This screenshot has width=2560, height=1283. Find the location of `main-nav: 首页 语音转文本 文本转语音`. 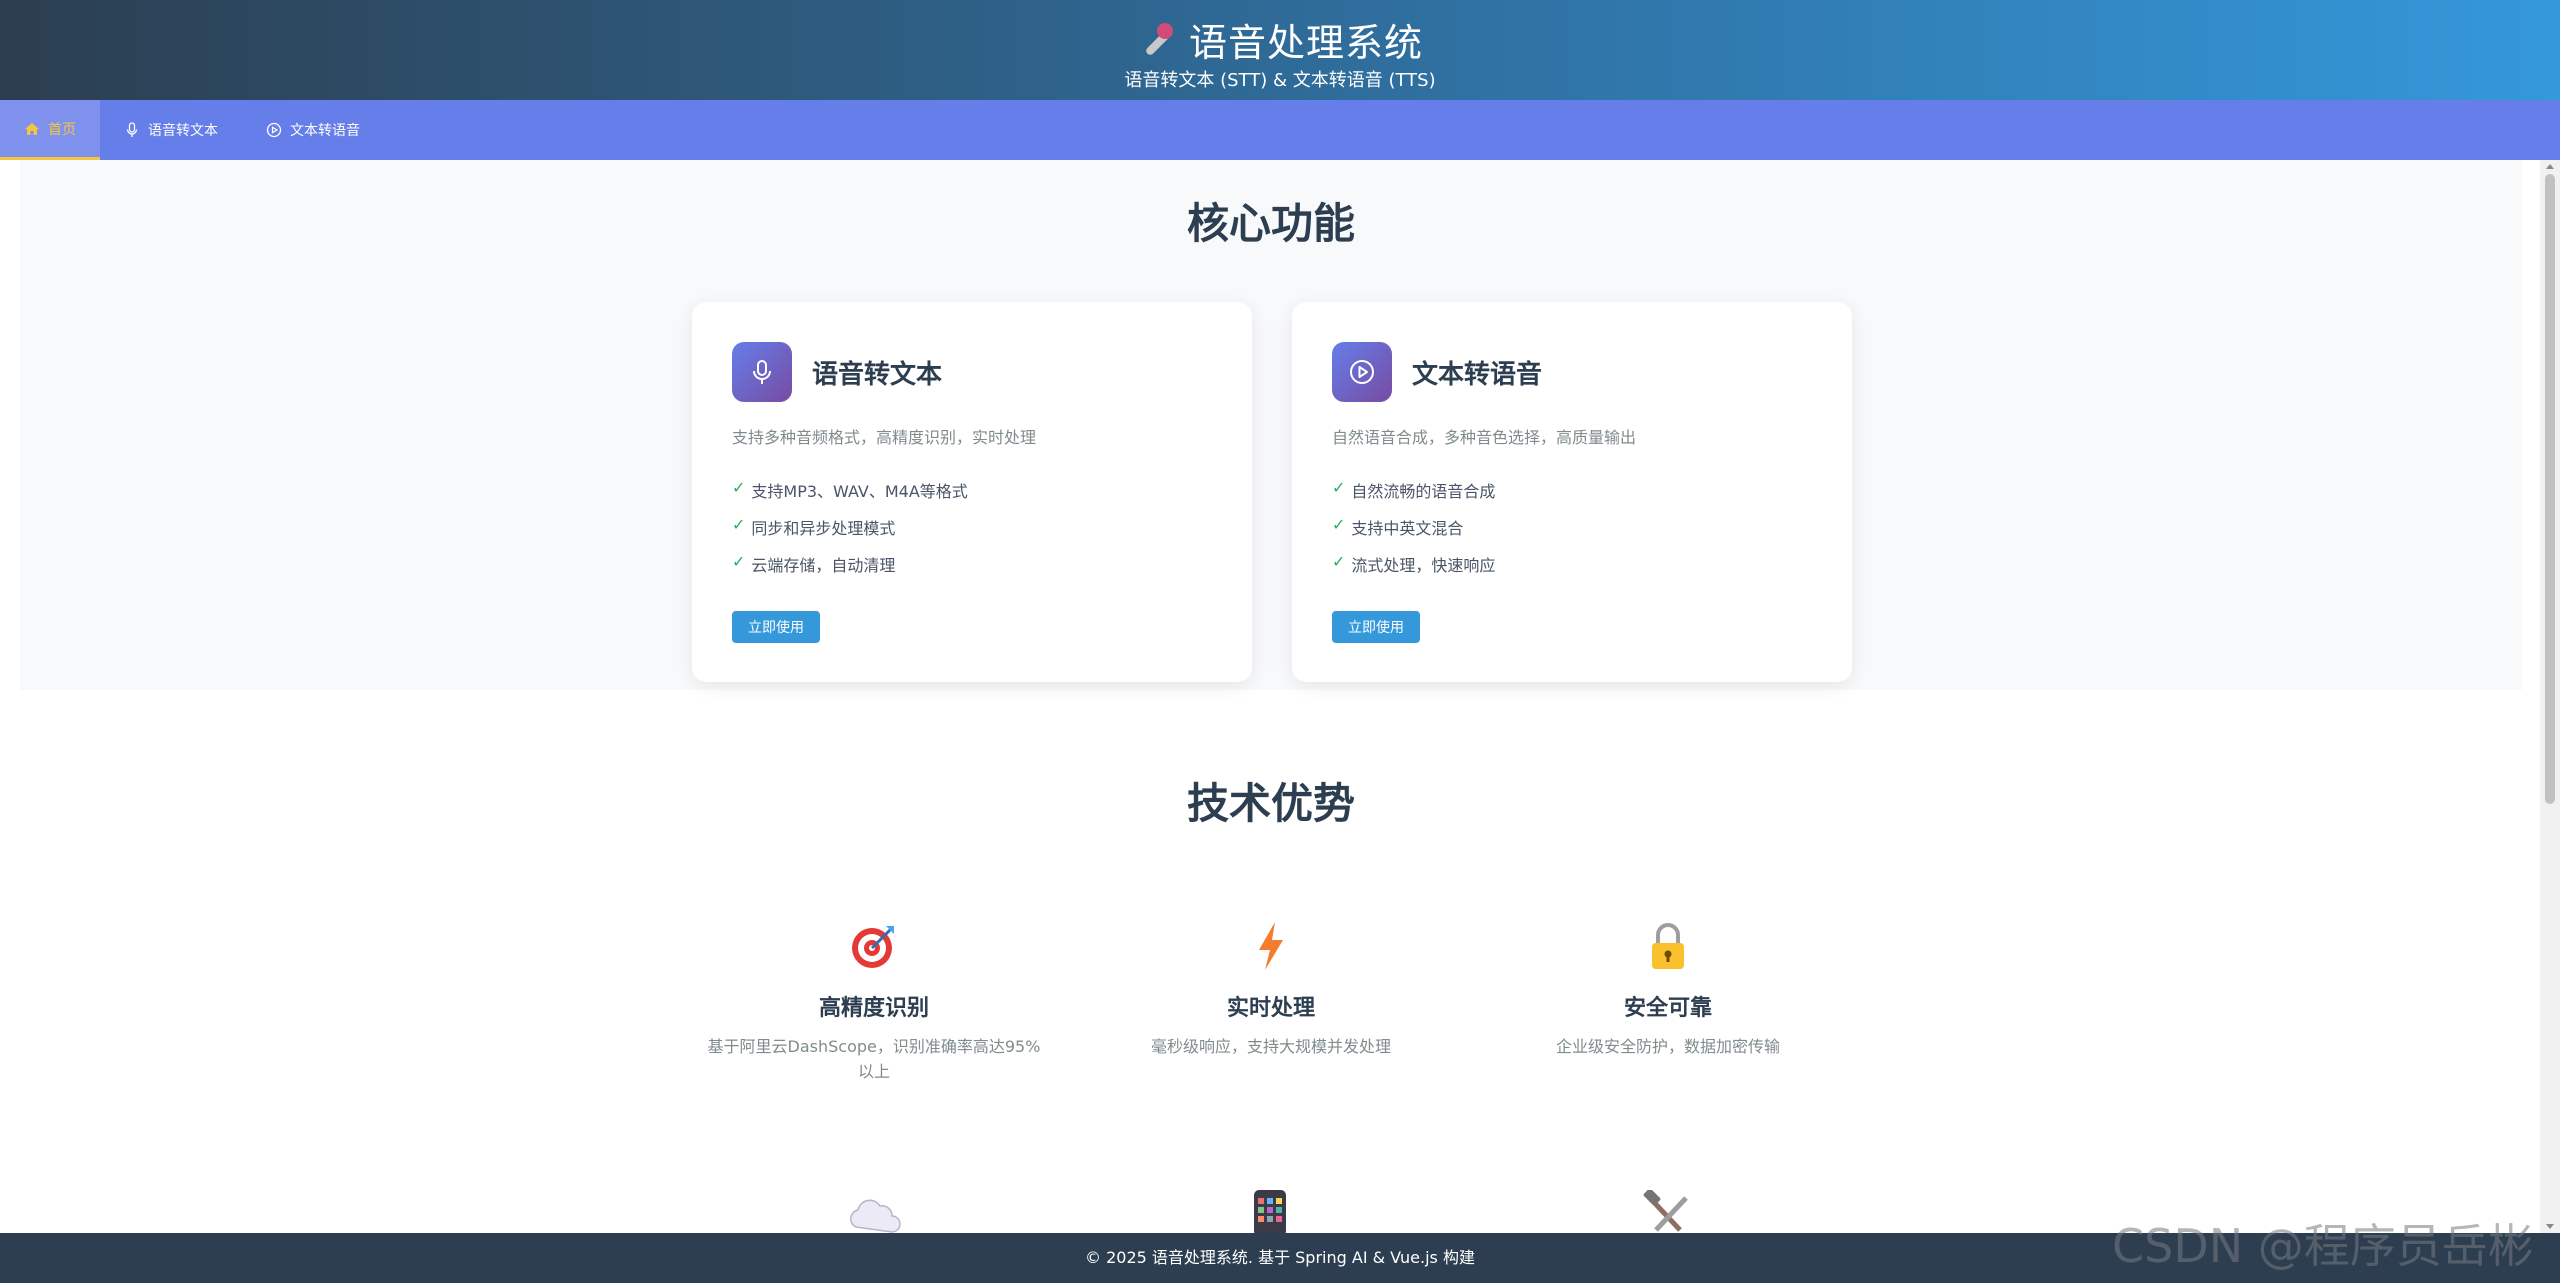

main-nav: 首页 语音转文本 文本转语音 is located at coordinates (1280, 130).